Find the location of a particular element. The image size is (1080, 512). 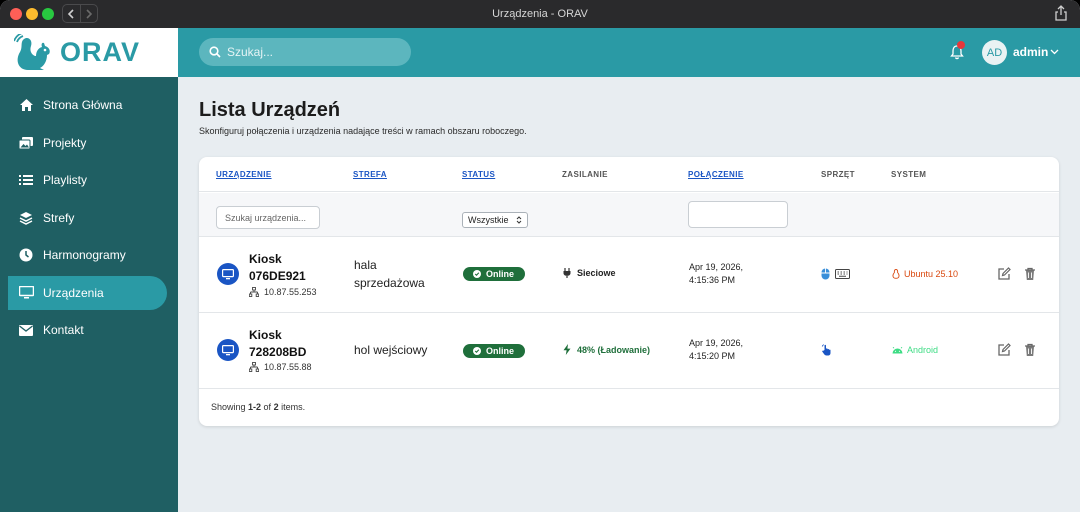

home-icon is located at coordinates (26, 105).